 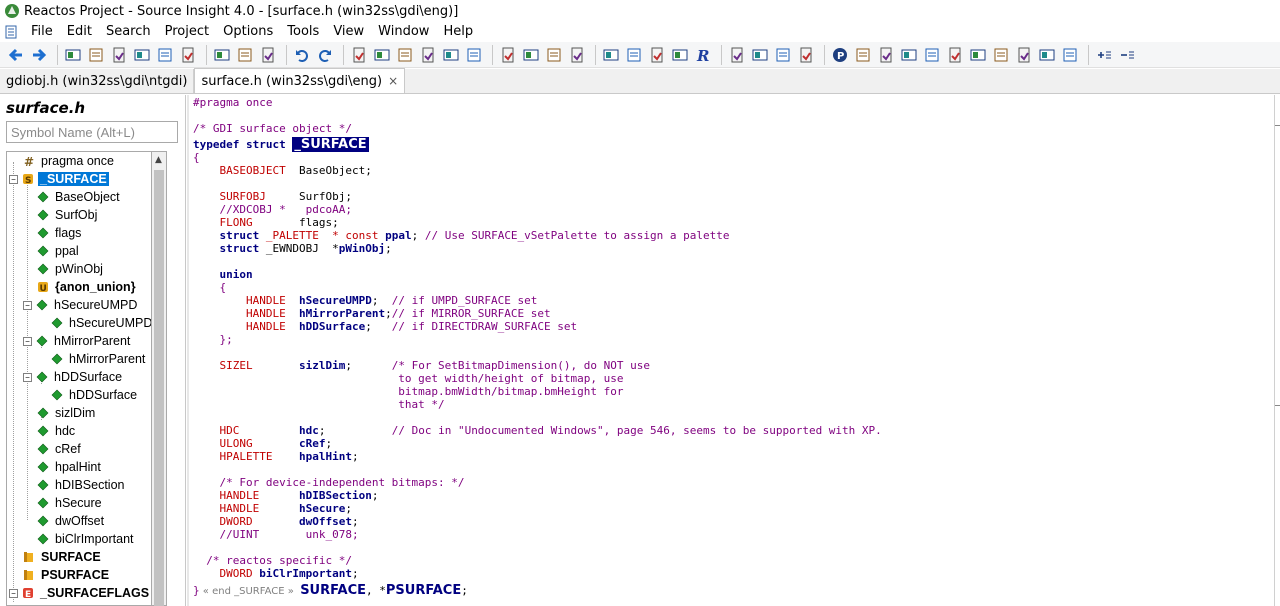 I want to click on tree-item: sizlDim, so click(x=79, y=413).